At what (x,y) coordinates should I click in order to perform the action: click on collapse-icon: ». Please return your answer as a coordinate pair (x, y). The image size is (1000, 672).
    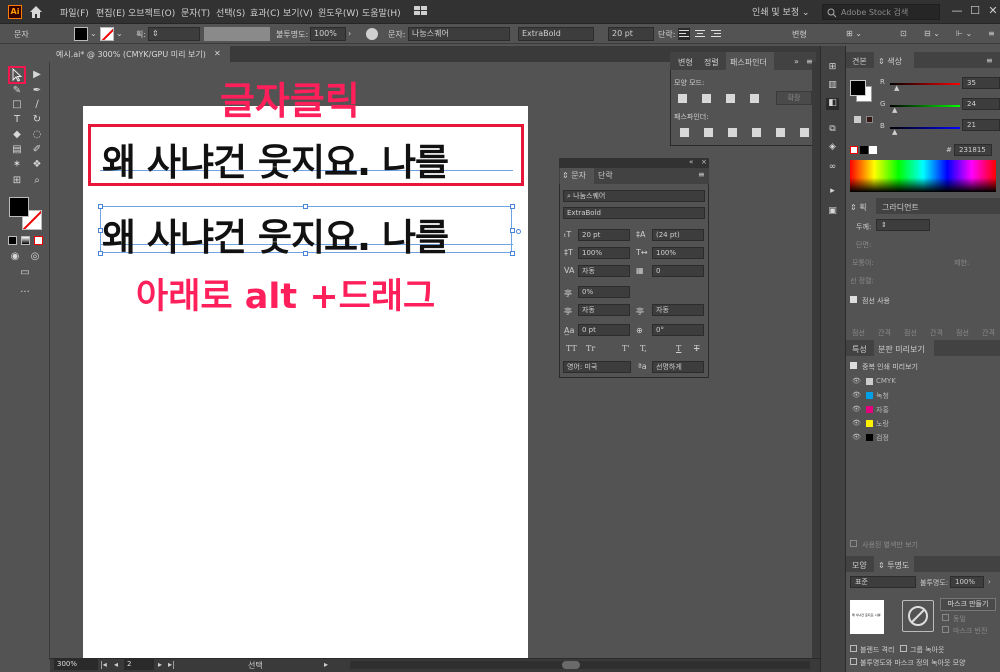
    Looking at the image, I should click on (796, 61).